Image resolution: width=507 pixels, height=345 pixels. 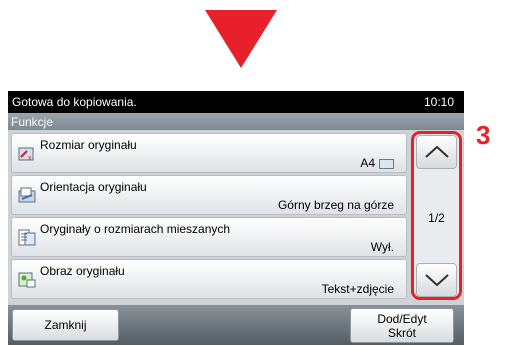 I want to click on bottom-bar: Zamknij Dod/Edyt Skrót, so click(x=236, y=325).